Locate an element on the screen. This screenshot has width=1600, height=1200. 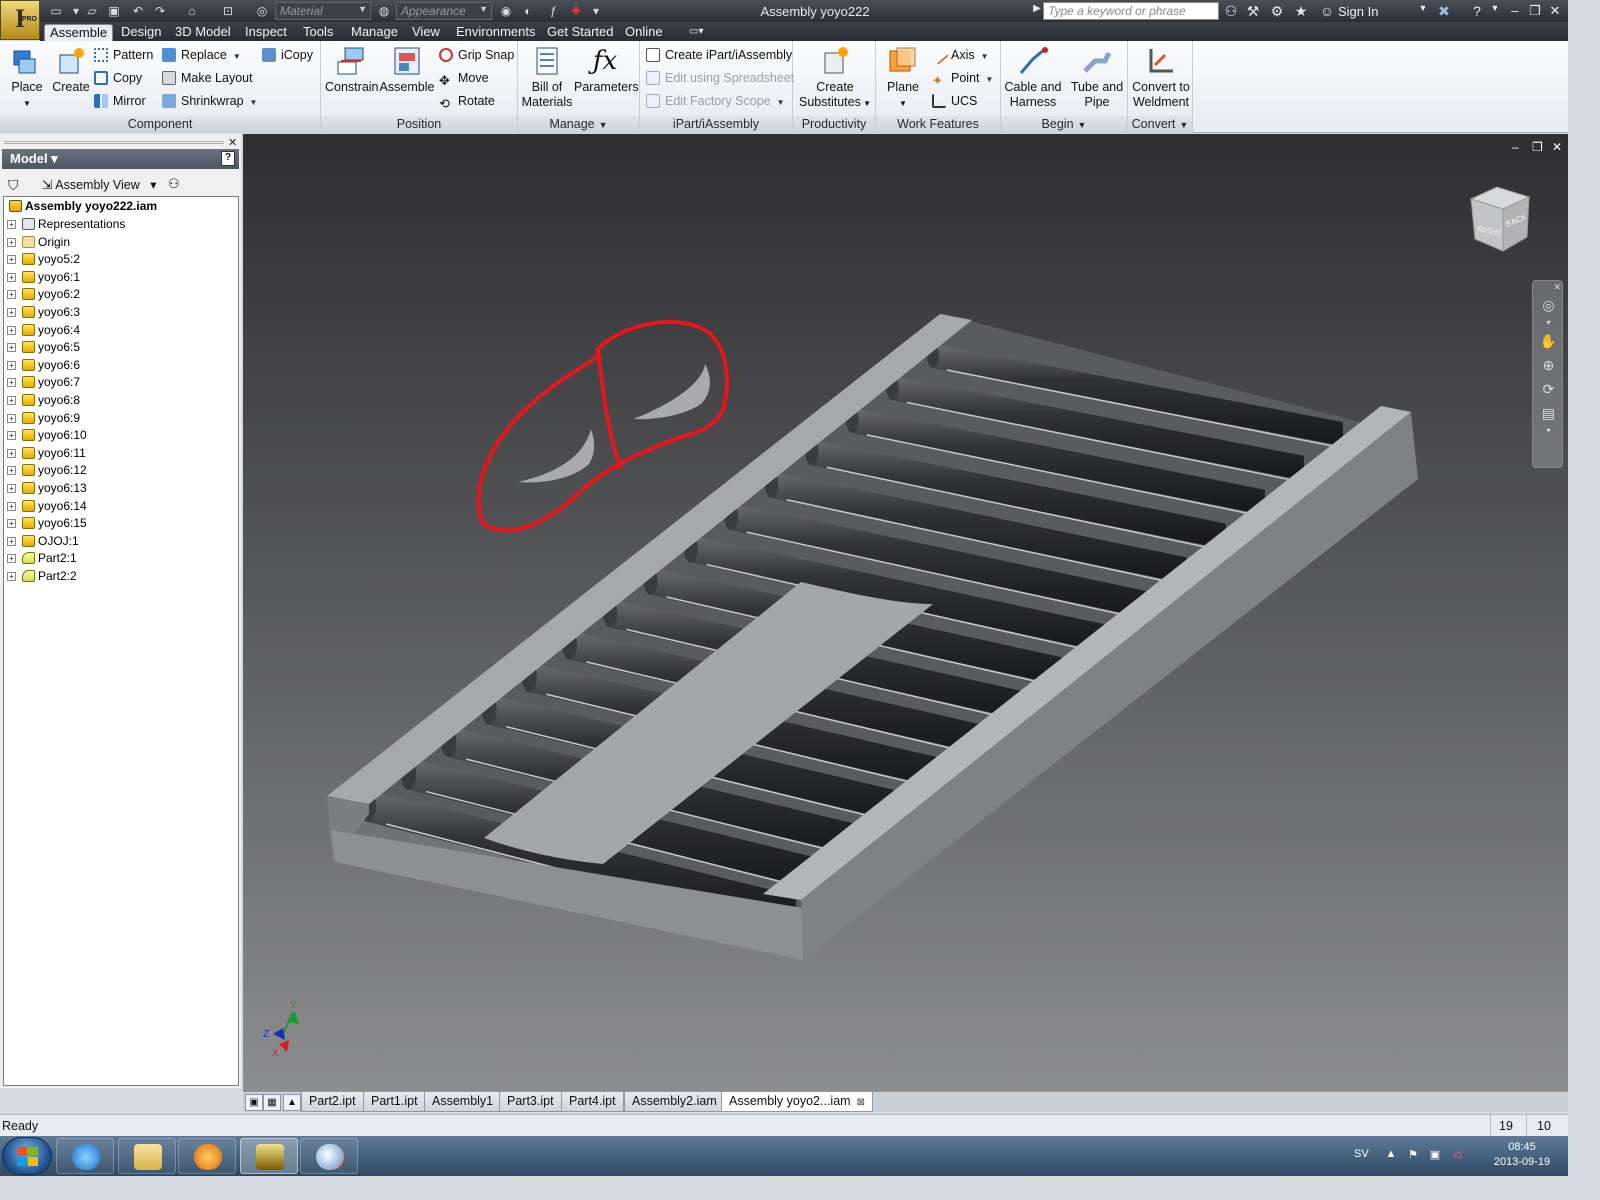
begin-panel-title: Begin ▼ is located at coordinates (1064, 124).